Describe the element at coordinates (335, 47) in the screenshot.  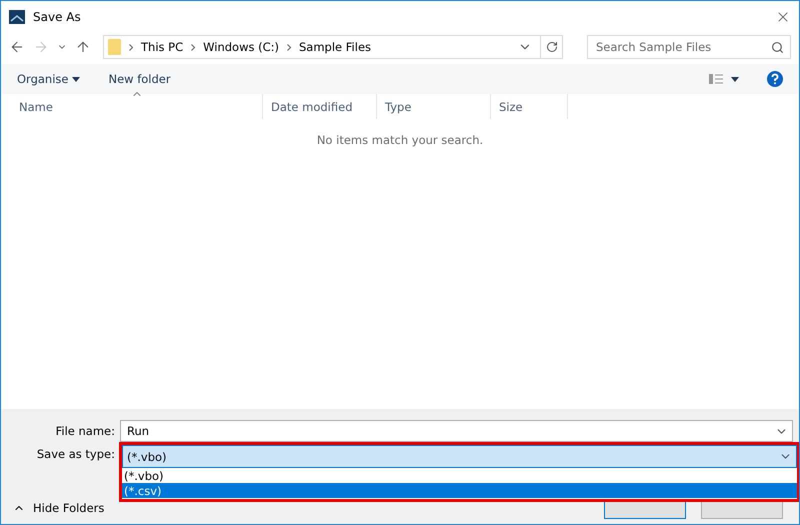
I see `breadcrumb: Sample Files` at that location.